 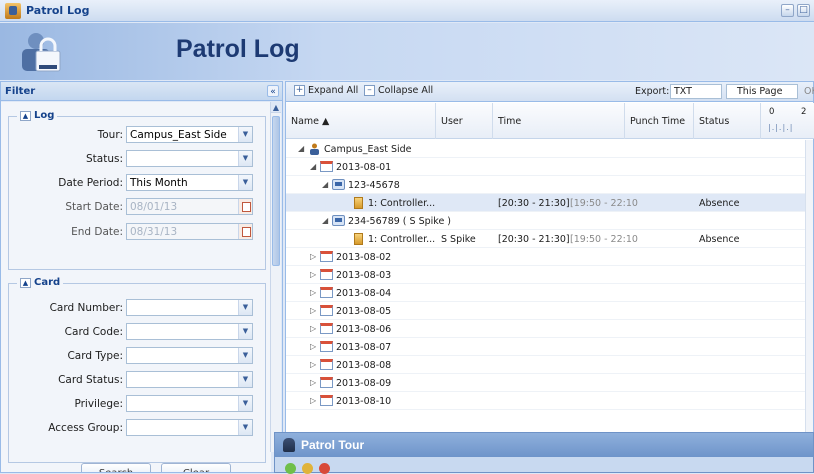 What do you see at coordinates (559, 121) in the screenshot?
I see `column-time: Time` at bounding box center [559, 121].